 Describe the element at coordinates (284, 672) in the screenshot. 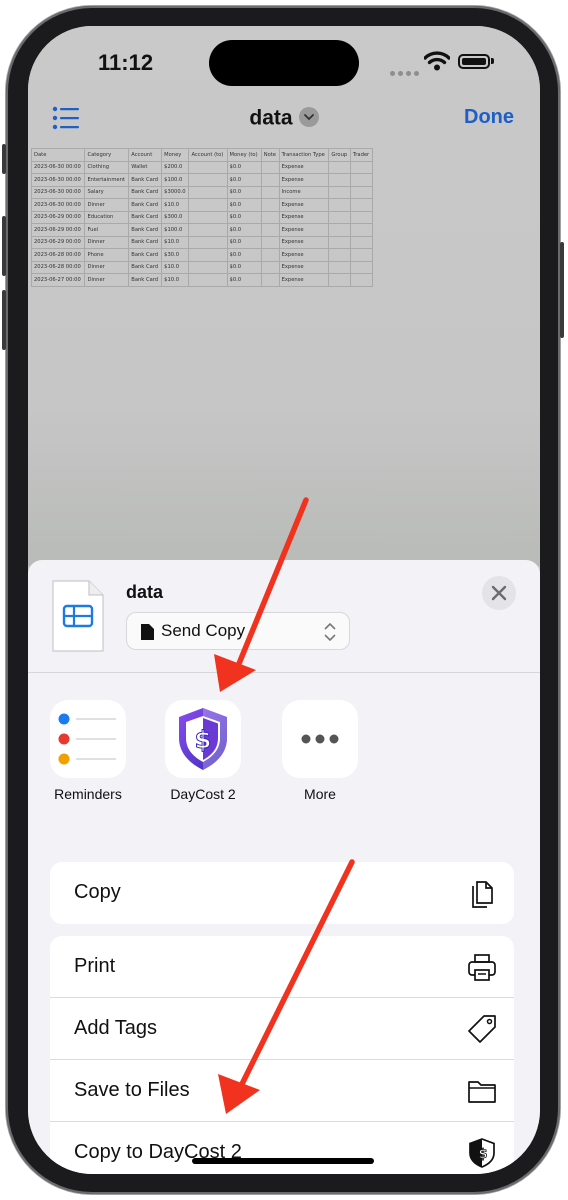

I see `divider` at that location.